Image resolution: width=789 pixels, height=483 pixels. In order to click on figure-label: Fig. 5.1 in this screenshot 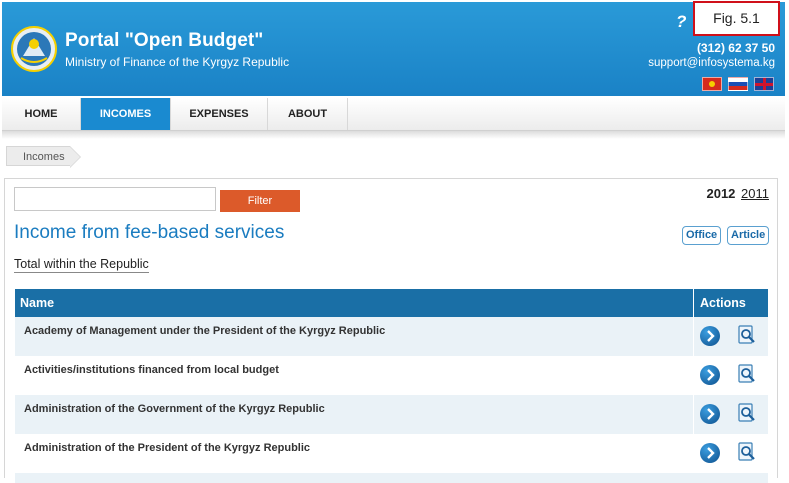, I will do `click(736, 18)`.